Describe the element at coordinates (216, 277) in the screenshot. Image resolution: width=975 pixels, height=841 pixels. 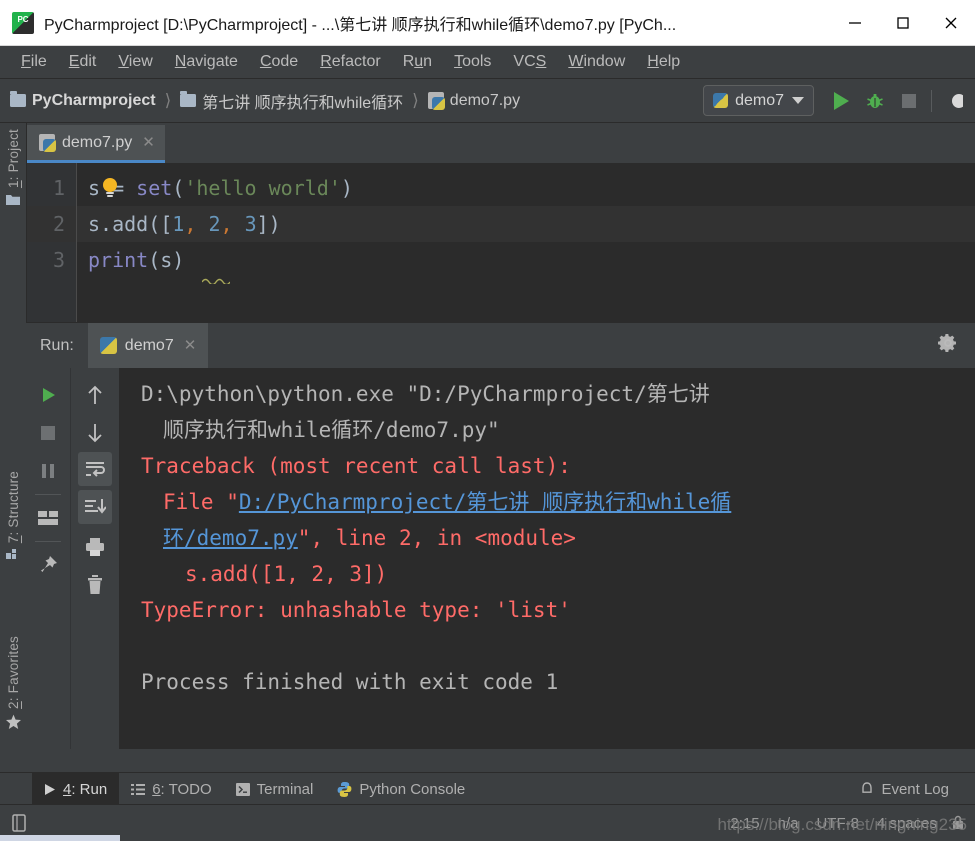
I see `warning-squiggle` at that location.